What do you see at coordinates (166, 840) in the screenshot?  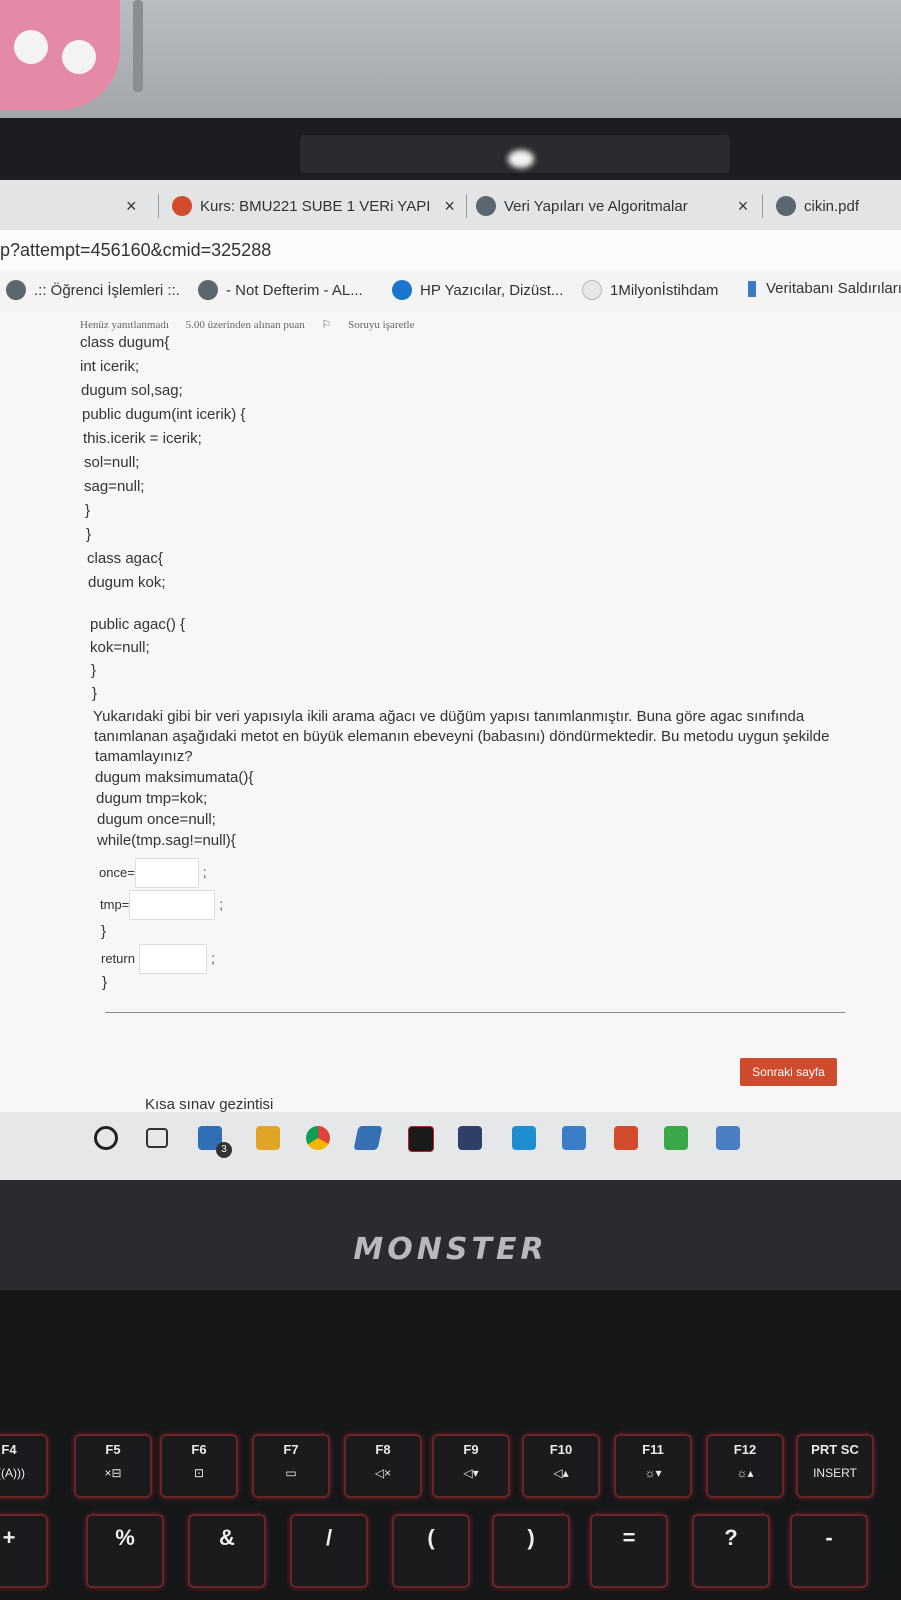 I see `method-line: while(tmp.sag!=null){` at bounding box center [166, 840].